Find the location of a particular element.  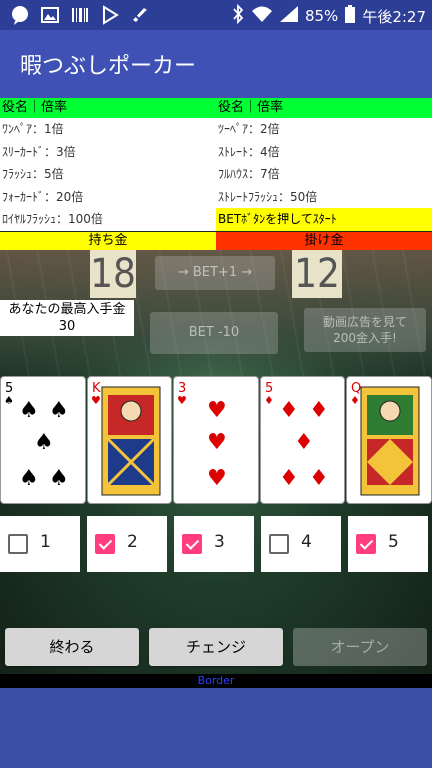

status-bar: 85% 午後2:27 is located at coordinates (216, 15).